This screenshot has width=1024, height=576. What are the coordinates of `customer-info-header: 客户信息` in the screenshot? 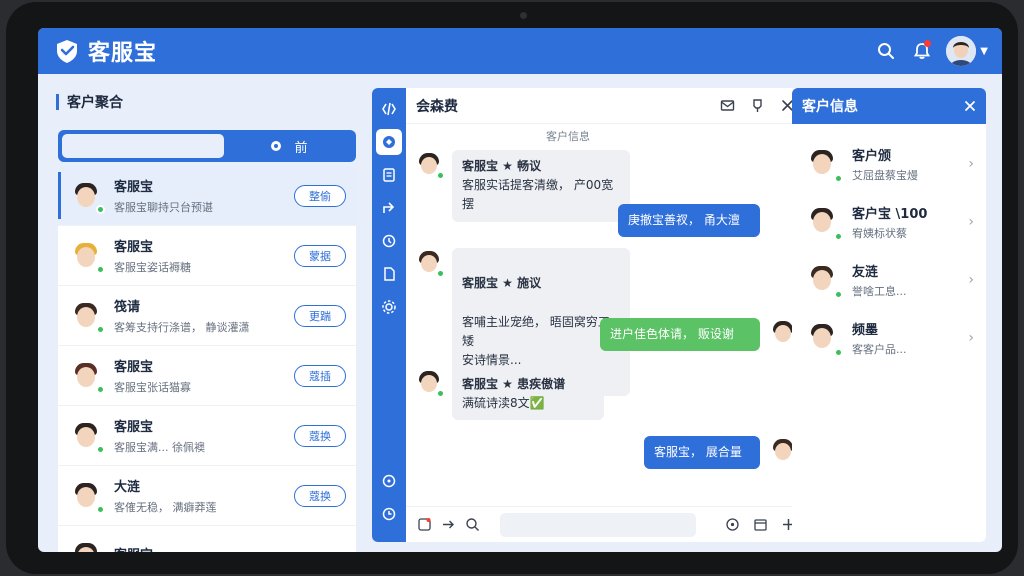 It's located at (889, 106).